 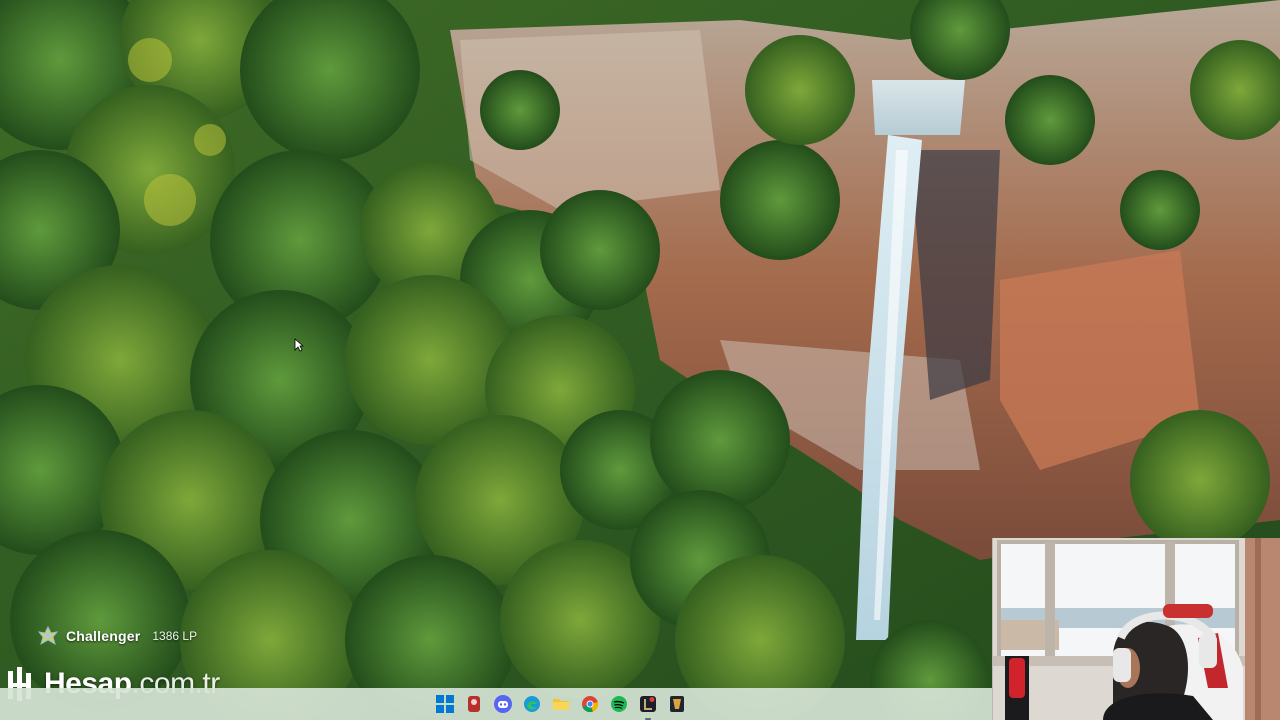 I want to click on rank-name: Challenger, so click(x=103, y=636).